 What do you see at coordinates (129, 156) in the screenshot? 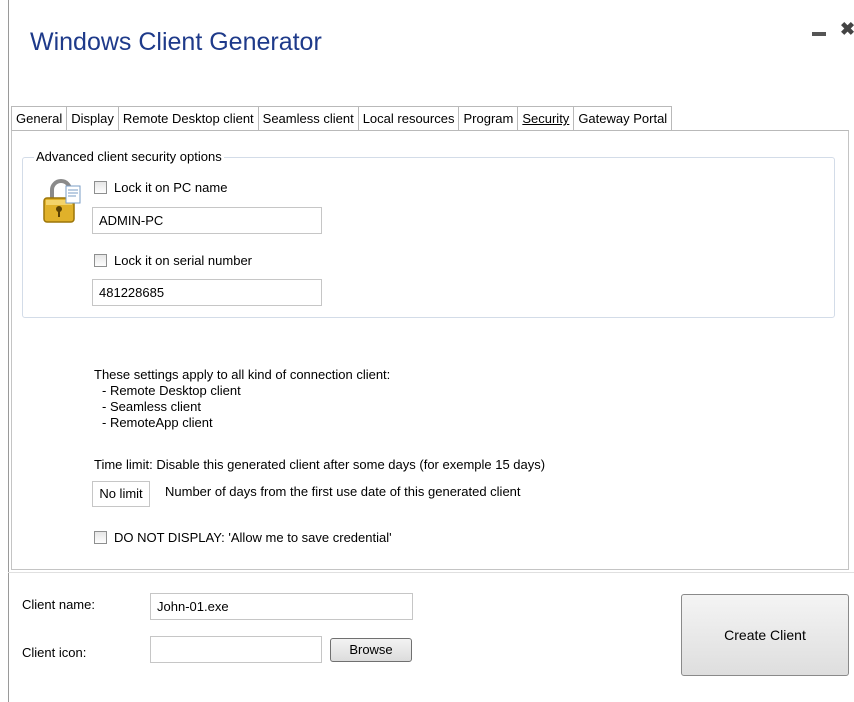
I see `security-options-group-title: Advanced client security options` at bounding box center [129, 156].